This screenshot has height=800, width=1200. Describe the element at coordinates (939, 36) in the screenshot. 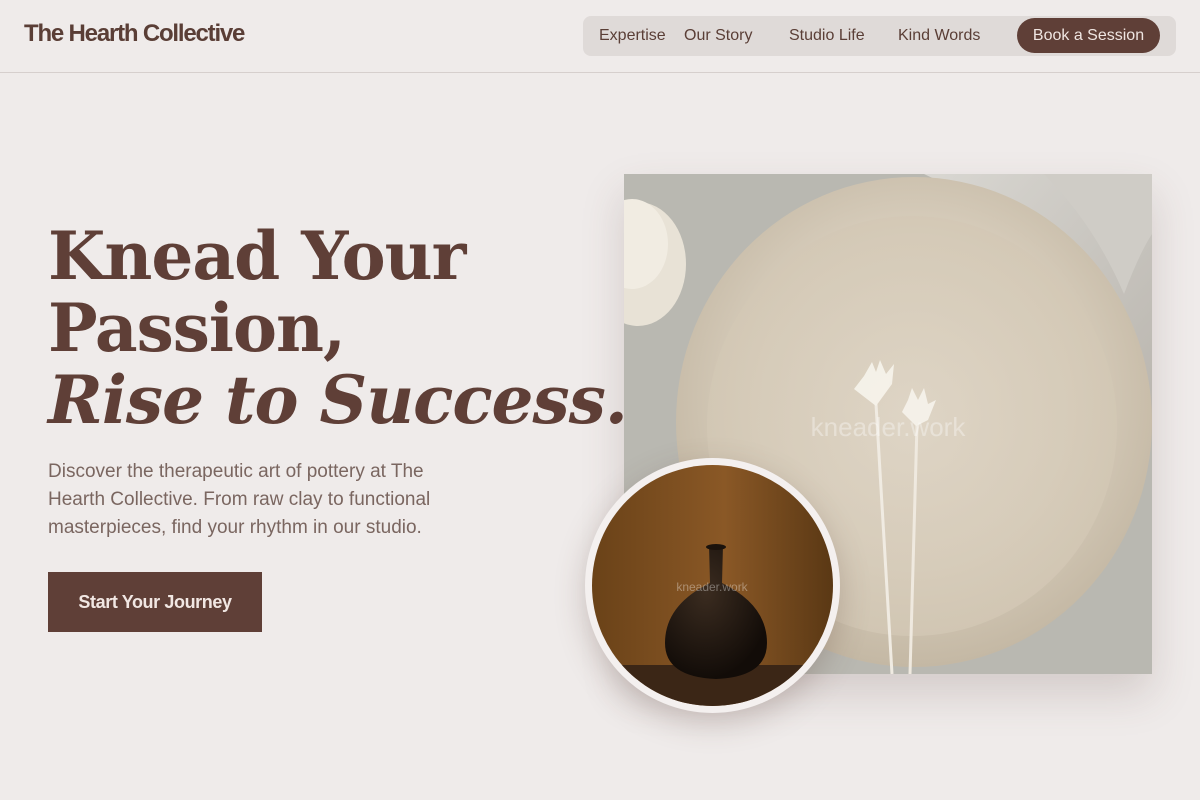

I see `nav-link-kind-words: Kind Words` at that location.